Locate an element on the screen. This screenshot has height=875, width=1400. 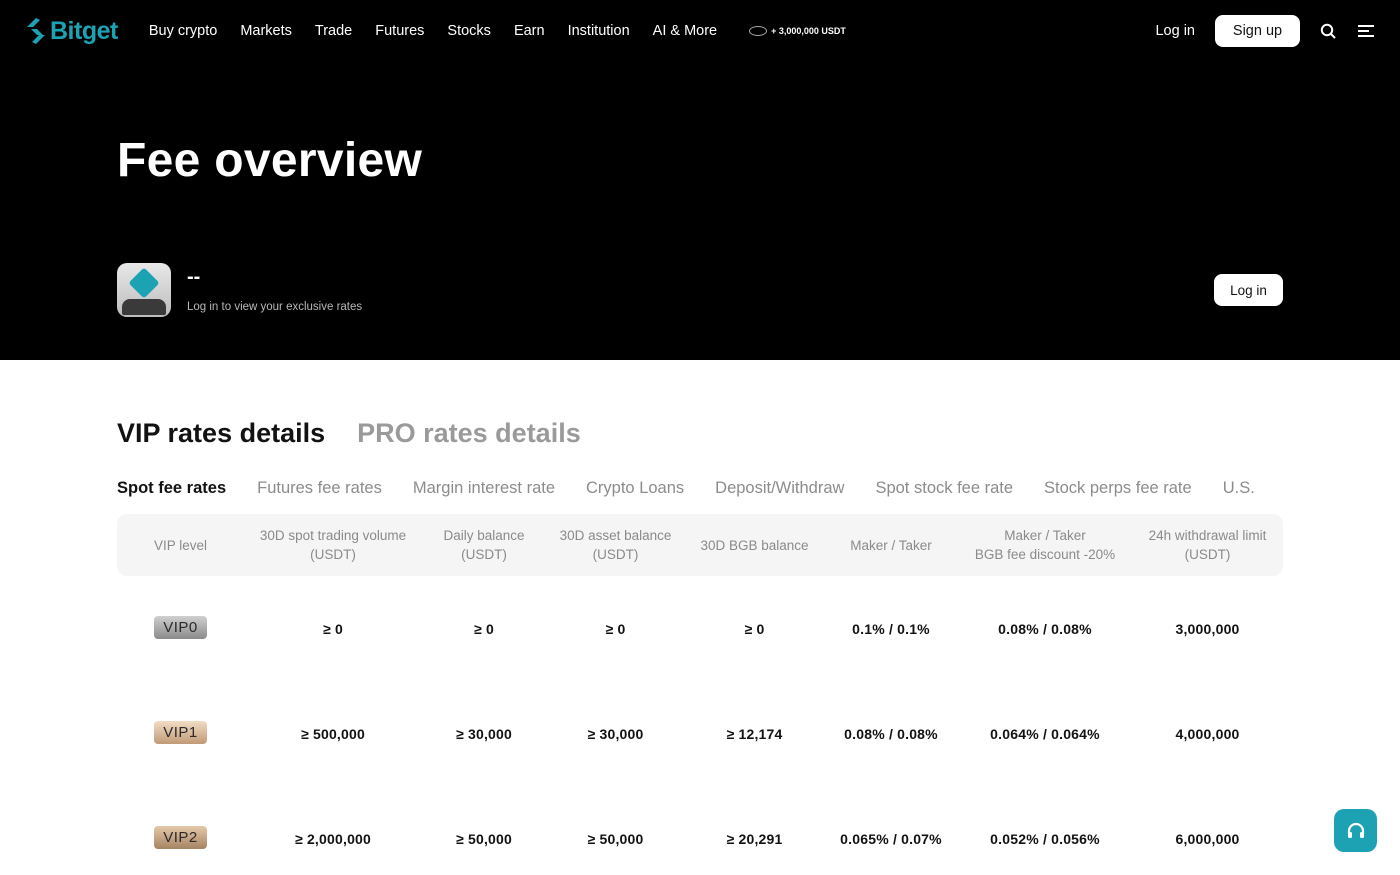
header-vip-level: VIP level is located at coordinates (180, 545).